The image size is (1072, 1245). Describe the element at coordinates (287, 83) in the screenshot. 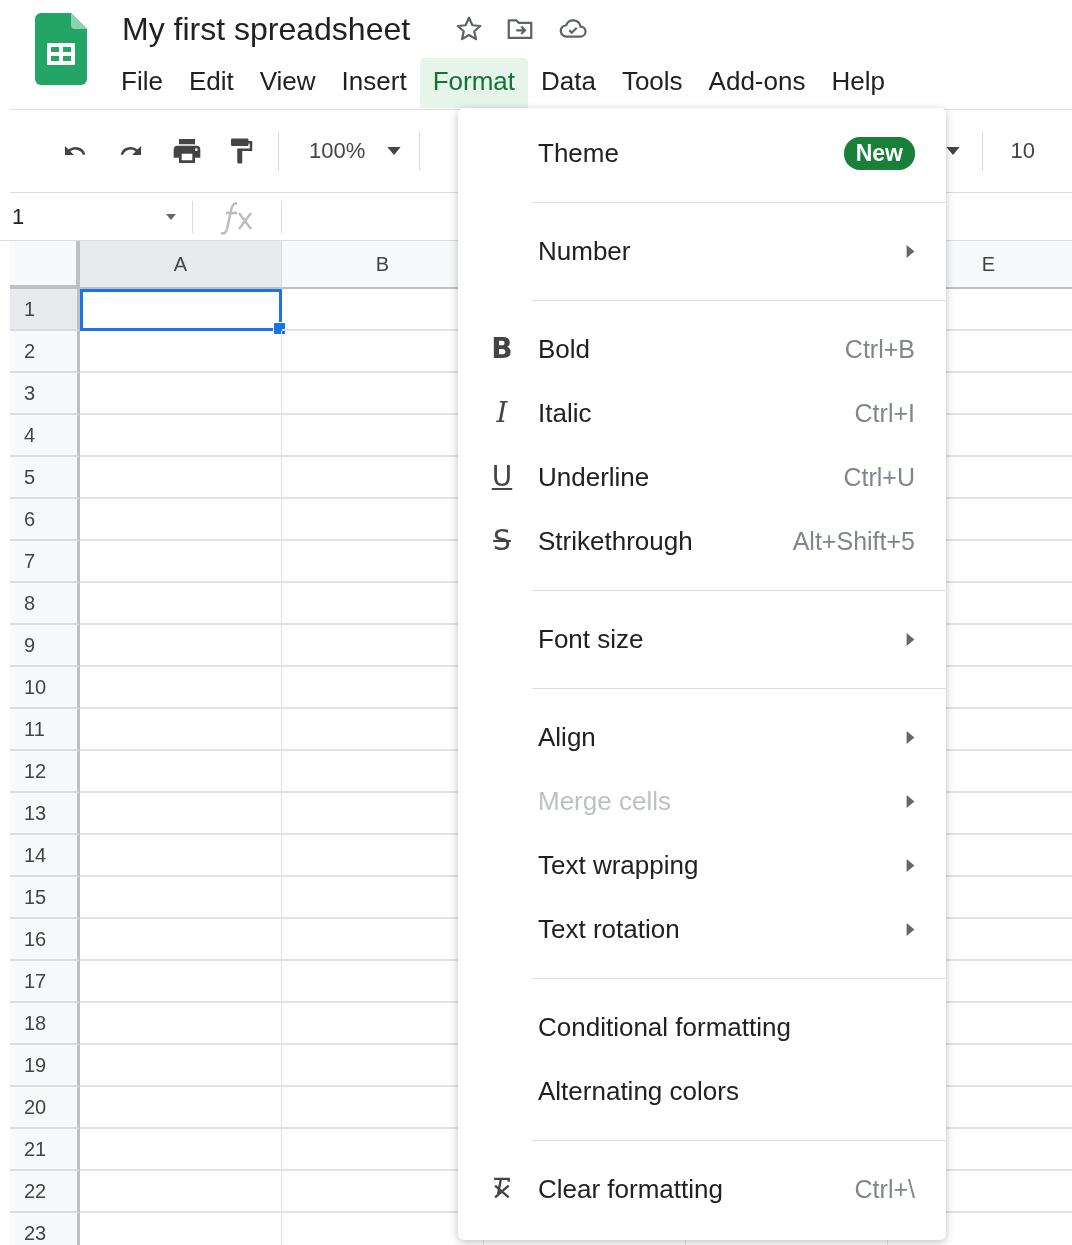

I see `menu-item: View` at that location.